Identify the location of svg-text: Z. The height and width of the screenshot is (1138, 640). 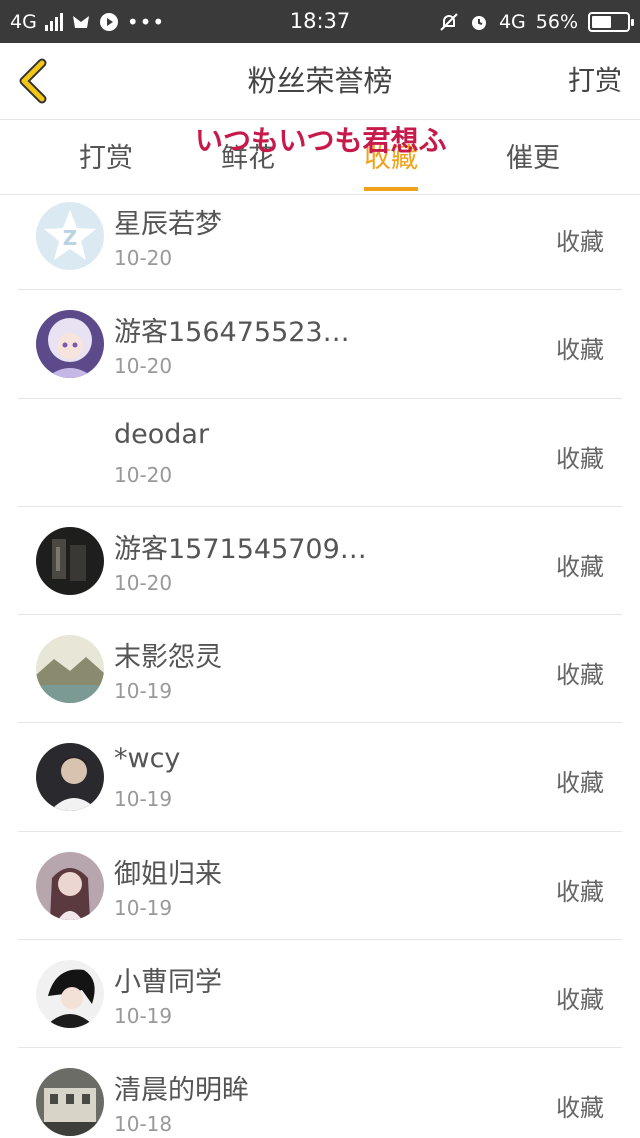
(70, 238).